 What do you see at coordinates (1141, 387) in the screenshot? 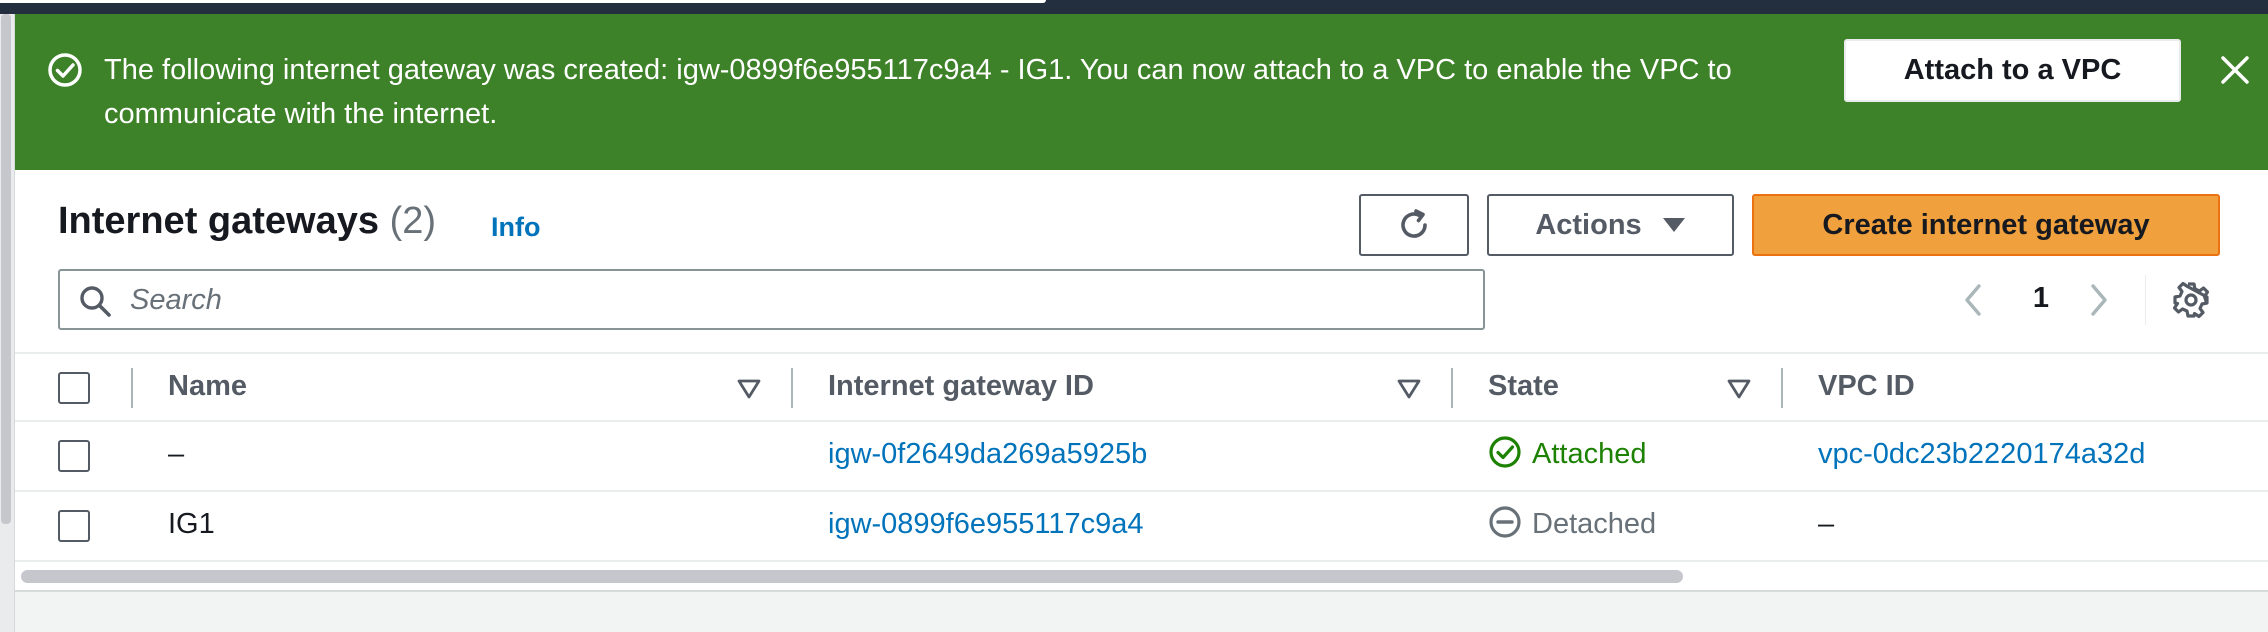
I see `table-header-row: Name Internet gateway ID State VPC ID` at bounding box center [1141, 387].